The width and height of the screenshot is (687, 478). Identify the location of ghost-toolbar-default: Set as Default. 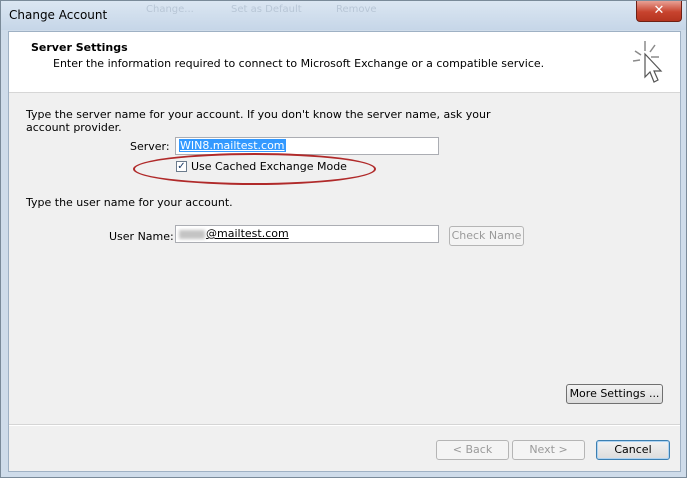
(266, 9).